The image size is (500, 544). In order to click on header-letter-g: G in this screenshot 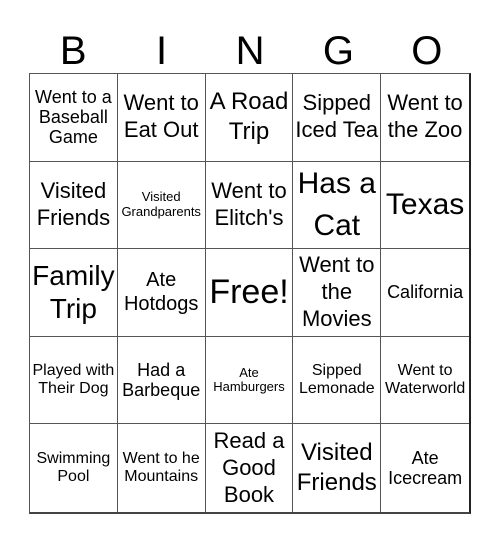, I will do `click(338, 51)`.